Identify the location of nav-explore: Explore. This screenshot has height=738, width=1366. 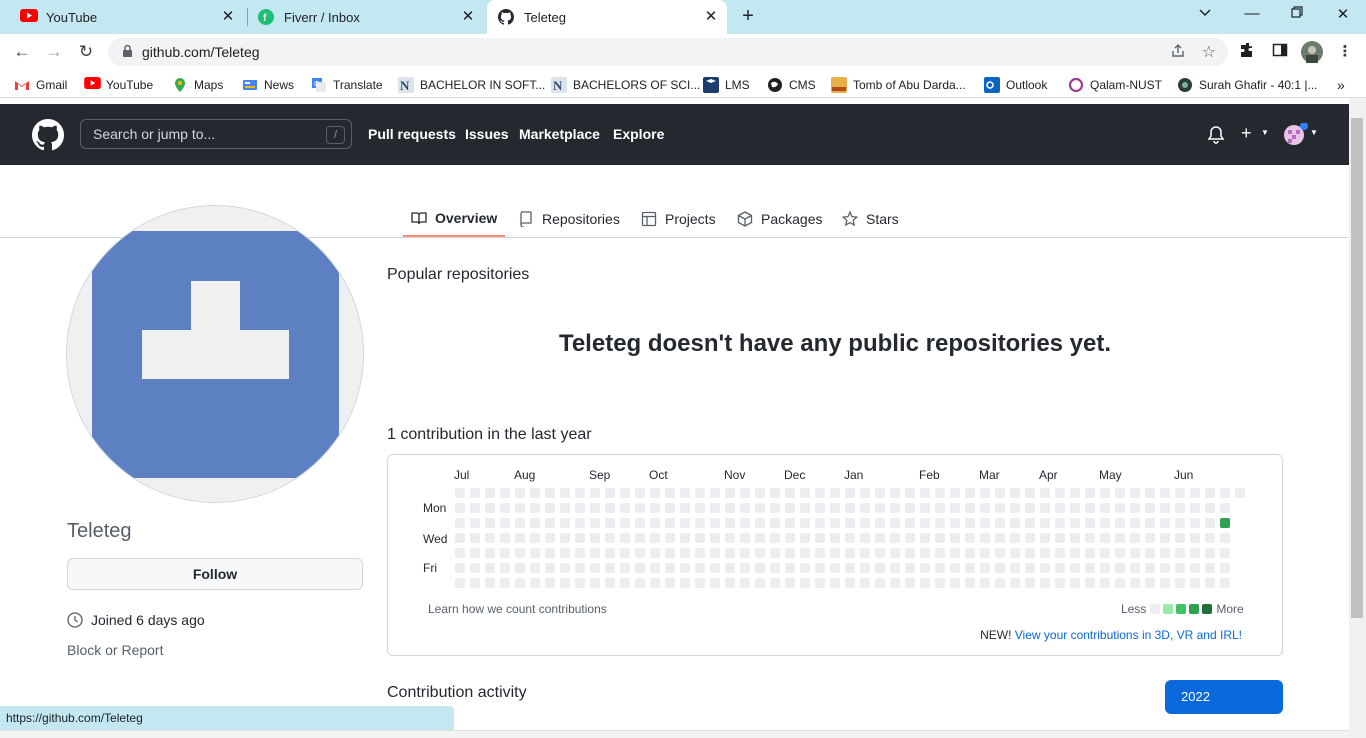
(638, 134).